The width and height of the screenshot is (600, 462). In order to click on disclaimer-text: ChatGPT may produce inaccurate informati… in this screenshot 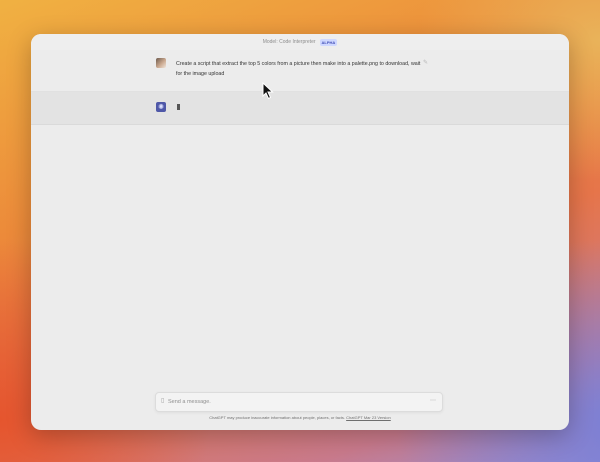, I will do `click(277, 417)`.